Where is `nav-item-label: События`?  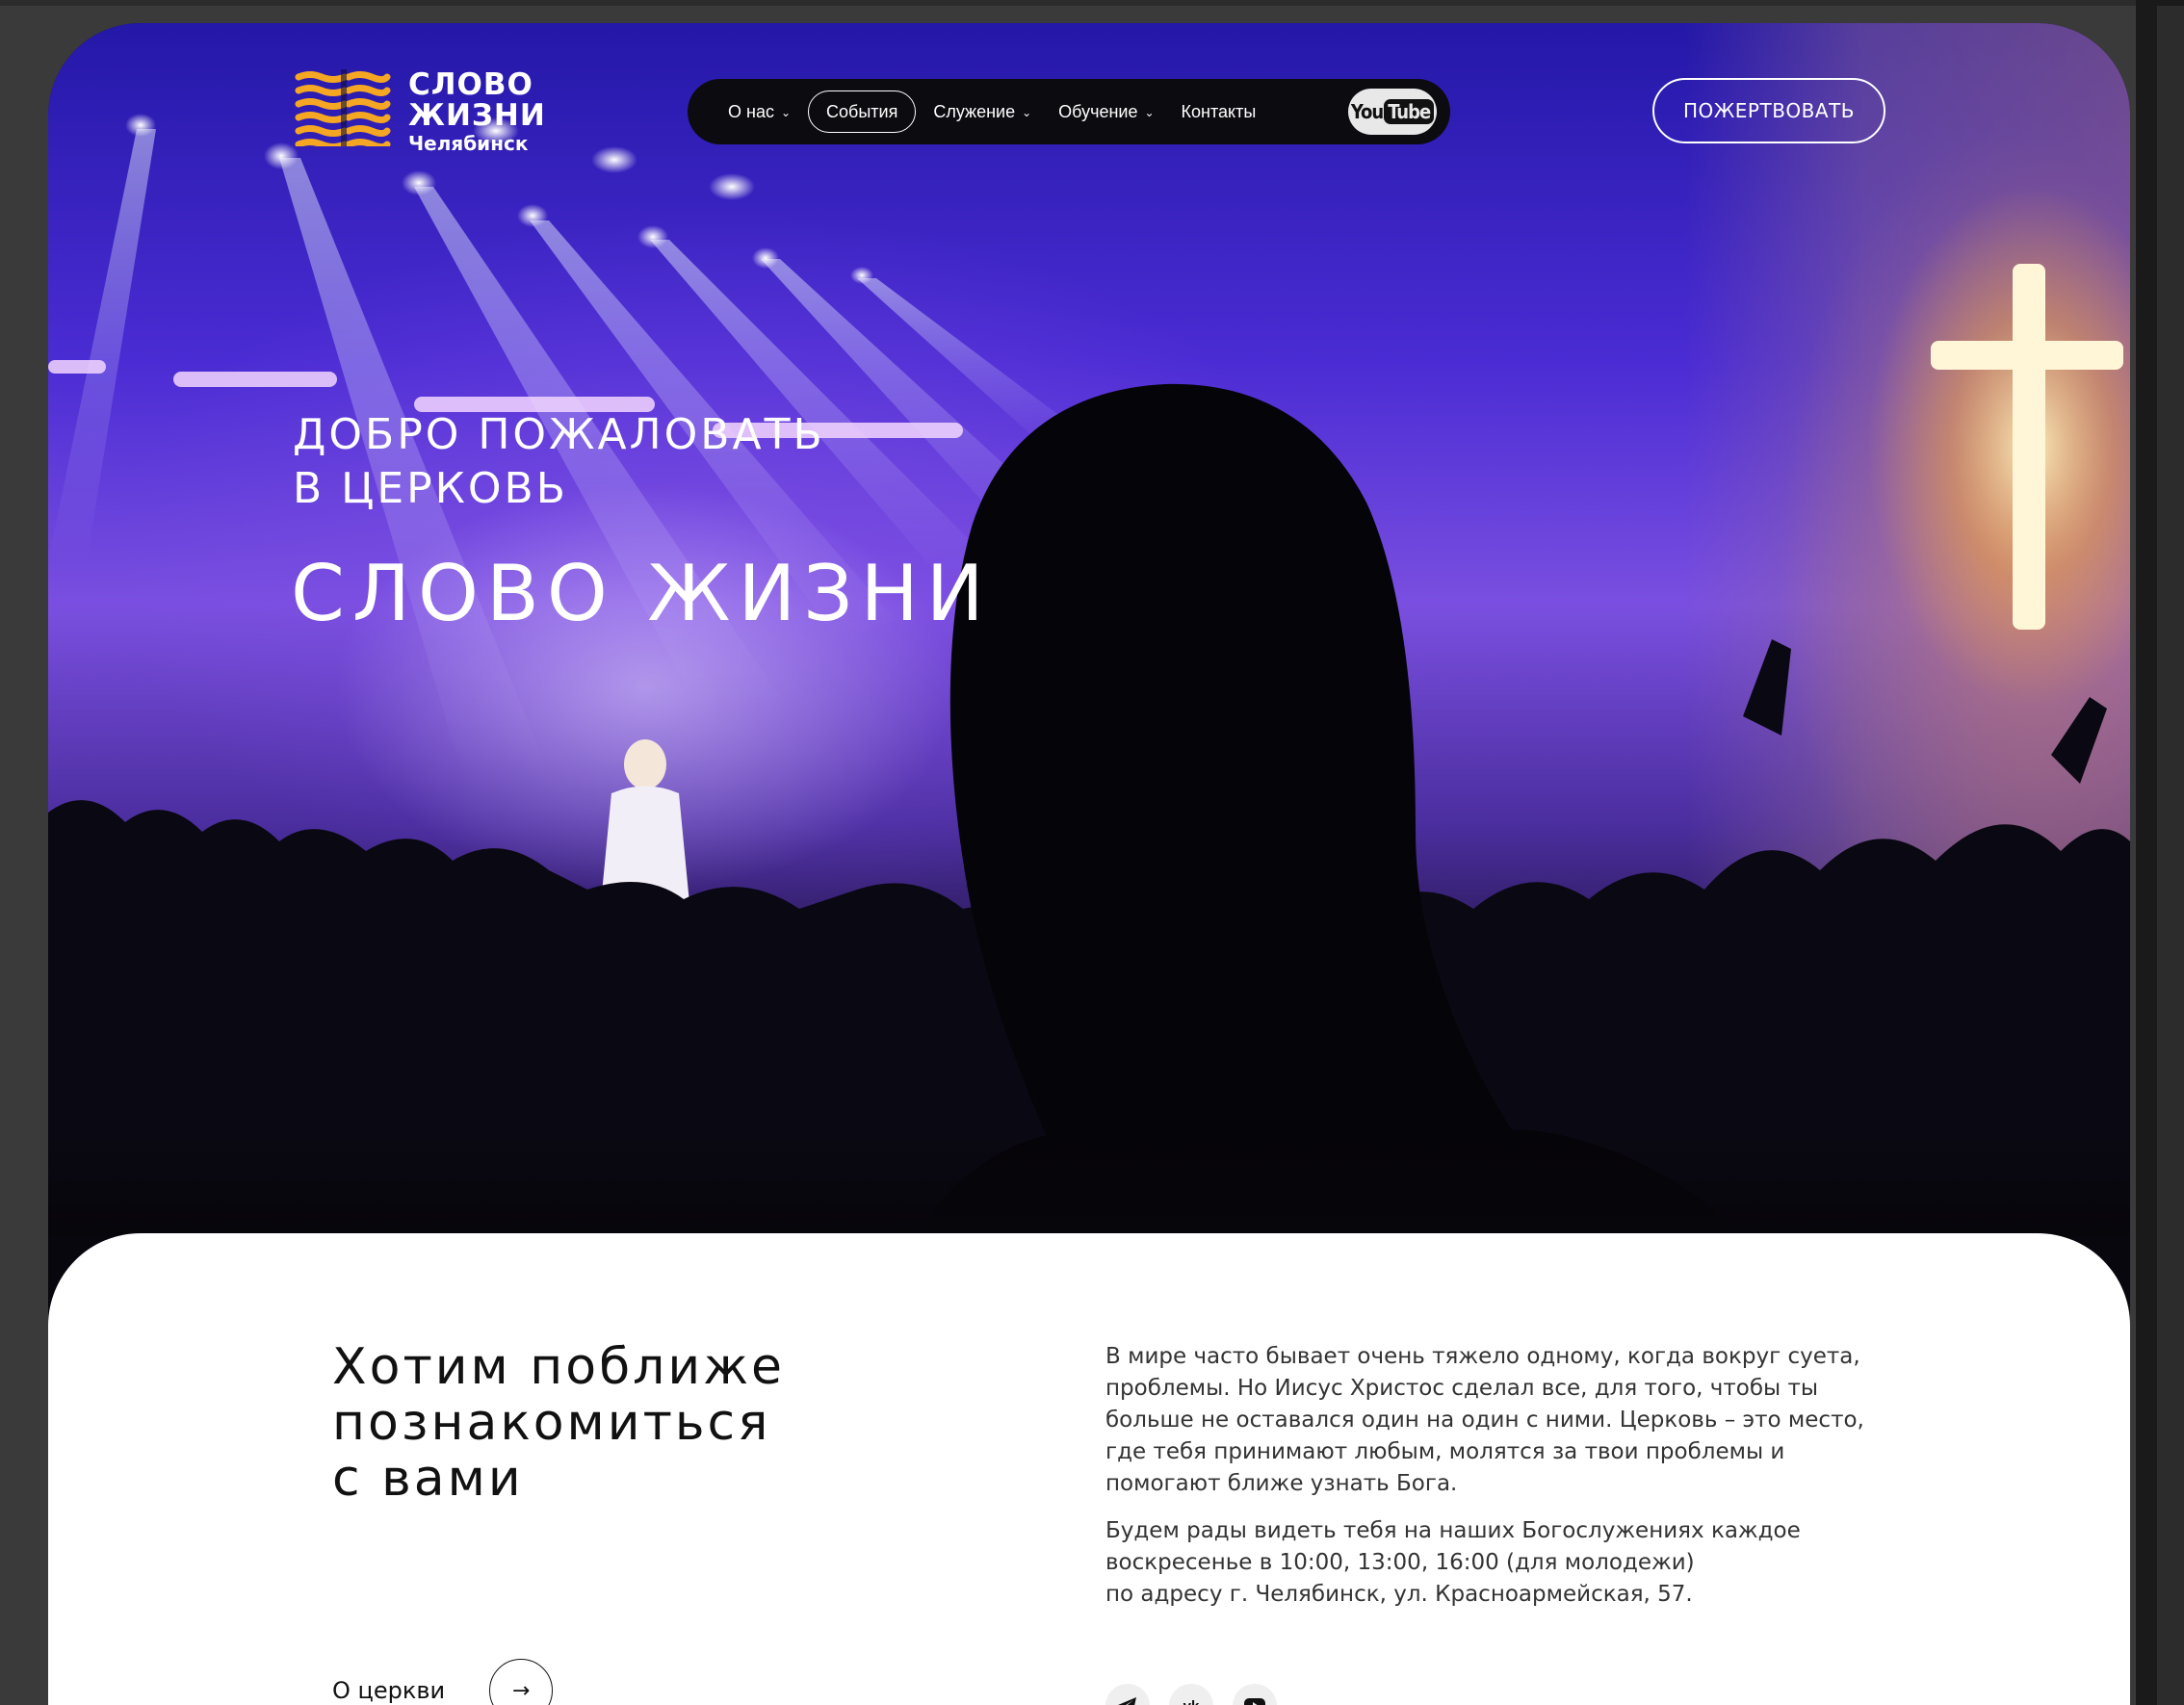 nav-item-label: События is located at coordinates (862, 111).